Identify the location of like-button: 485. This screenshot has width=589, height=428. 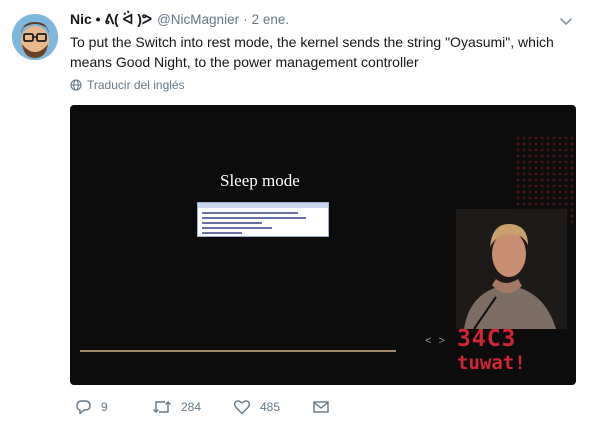
(256, 407).